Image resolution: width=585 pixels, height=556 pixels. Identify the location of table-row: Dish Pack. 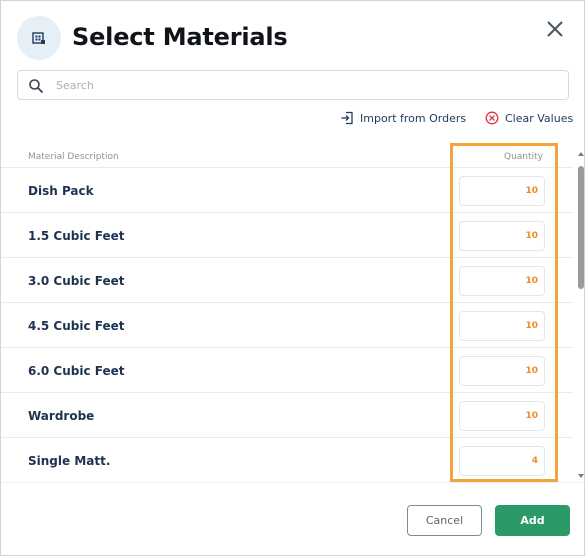
(287, 189).